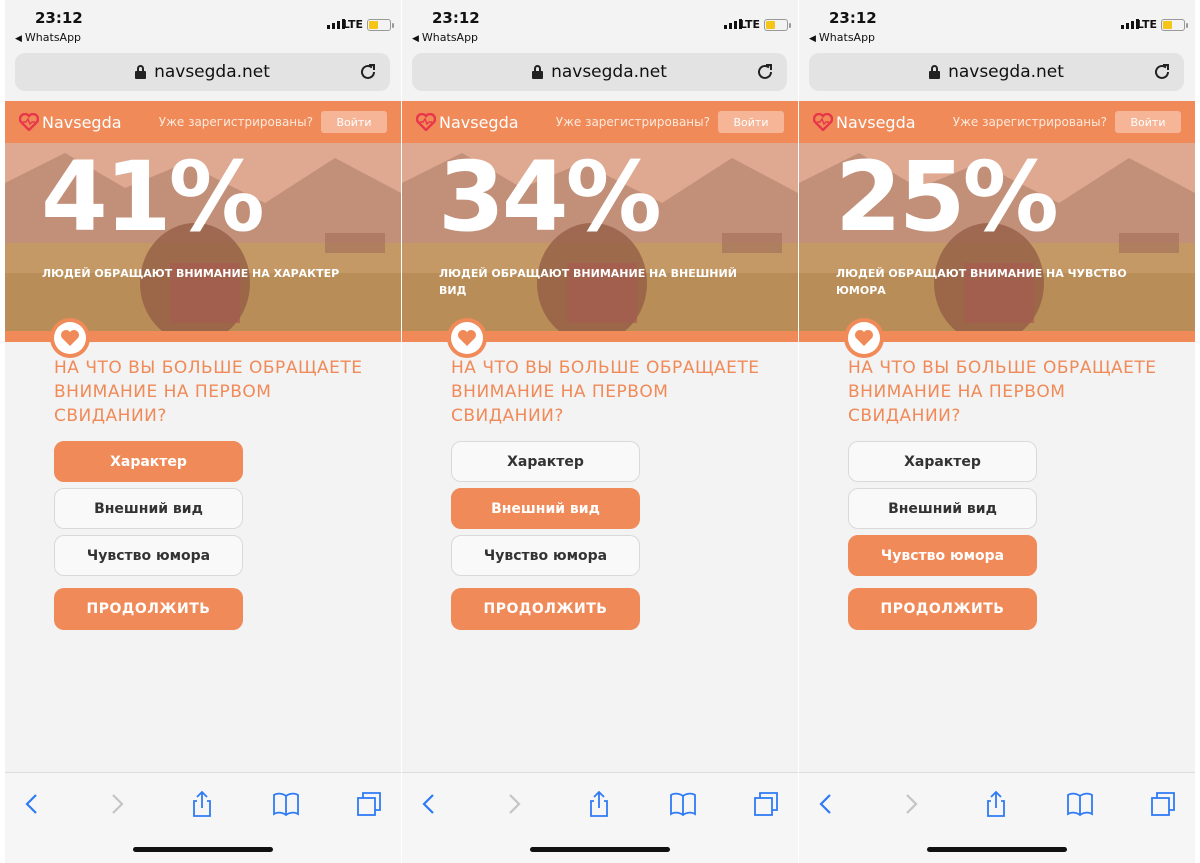  What do you see at coordinates (947, 198) in the screenshot?
I see `percent-stat: 25%` at bounding box center [947, 198].